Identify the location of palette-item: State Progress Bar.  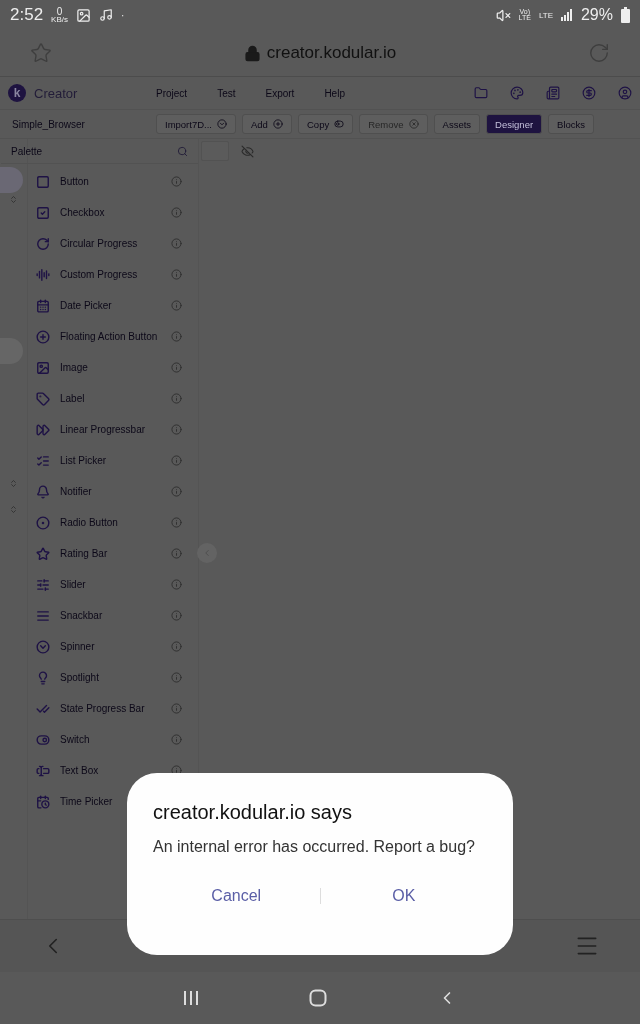
(113, 708).